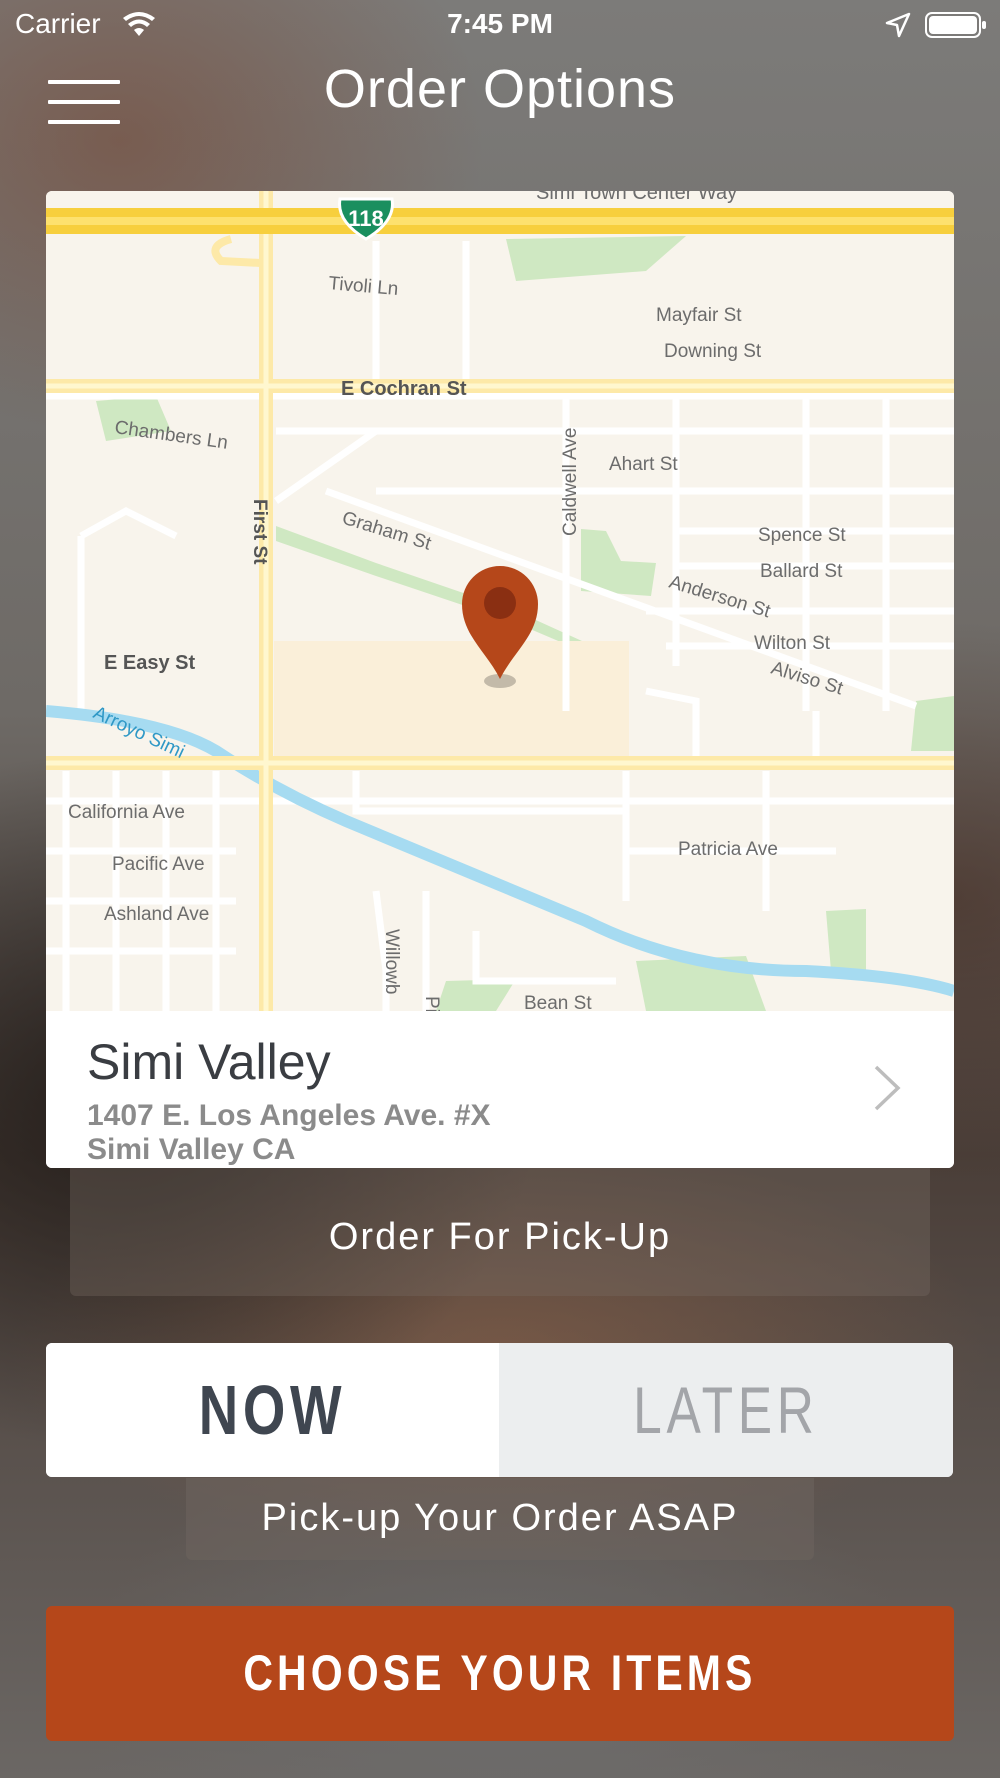 This screenshot has height=1778, width=1000. I want to click on street-label: Simi Town Center Way, so click(636, 197).